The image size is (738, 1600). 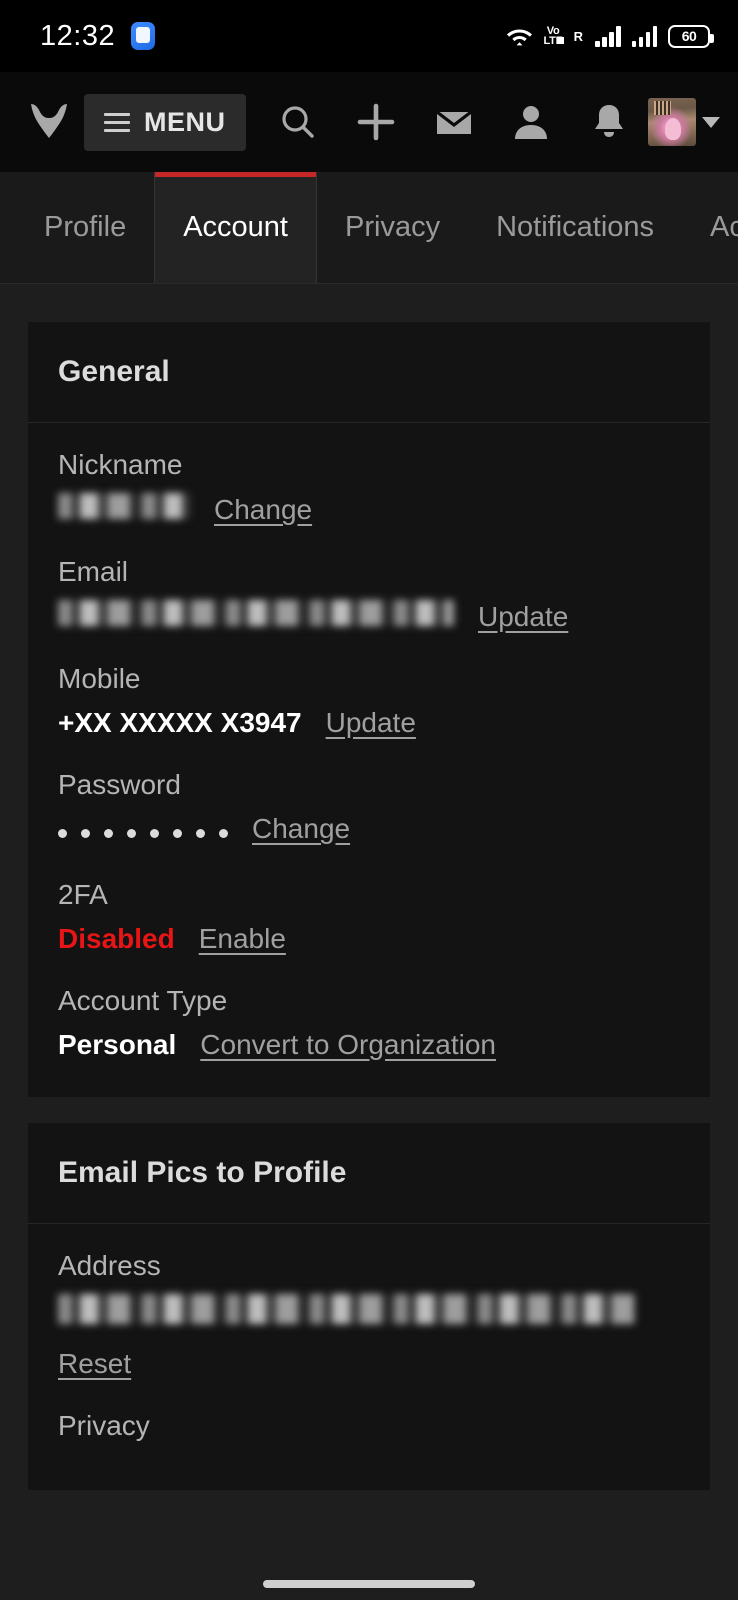 I want to click on tab-activity-label: Activi, so click(x=724, y=227).